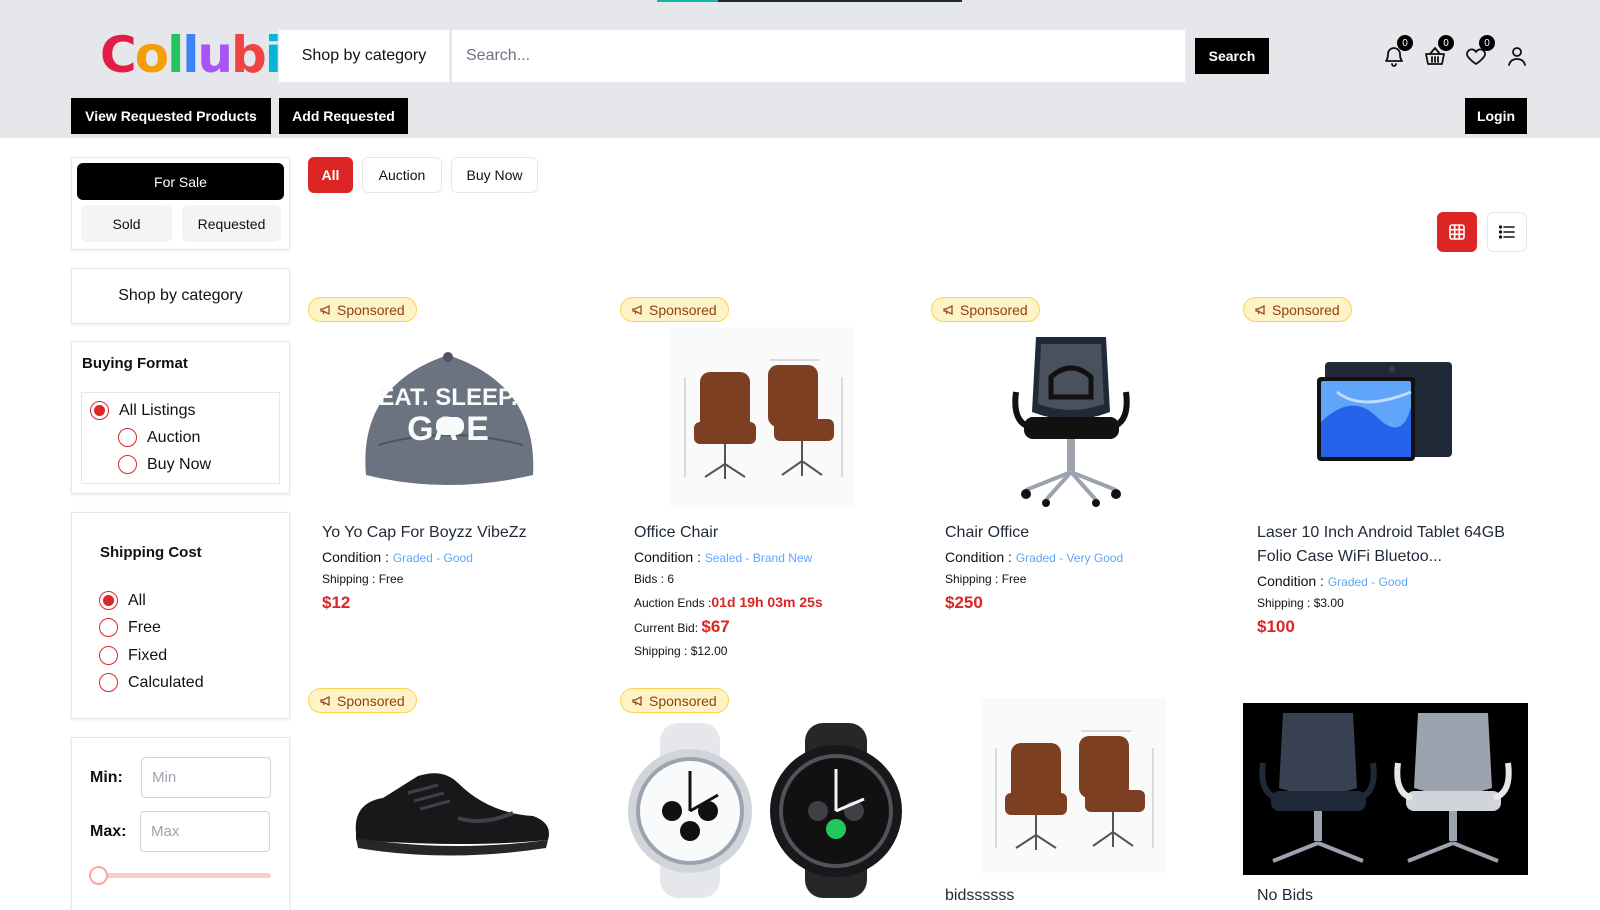  I want to click on for-sale-tab: For Sale, so click(180, 181).